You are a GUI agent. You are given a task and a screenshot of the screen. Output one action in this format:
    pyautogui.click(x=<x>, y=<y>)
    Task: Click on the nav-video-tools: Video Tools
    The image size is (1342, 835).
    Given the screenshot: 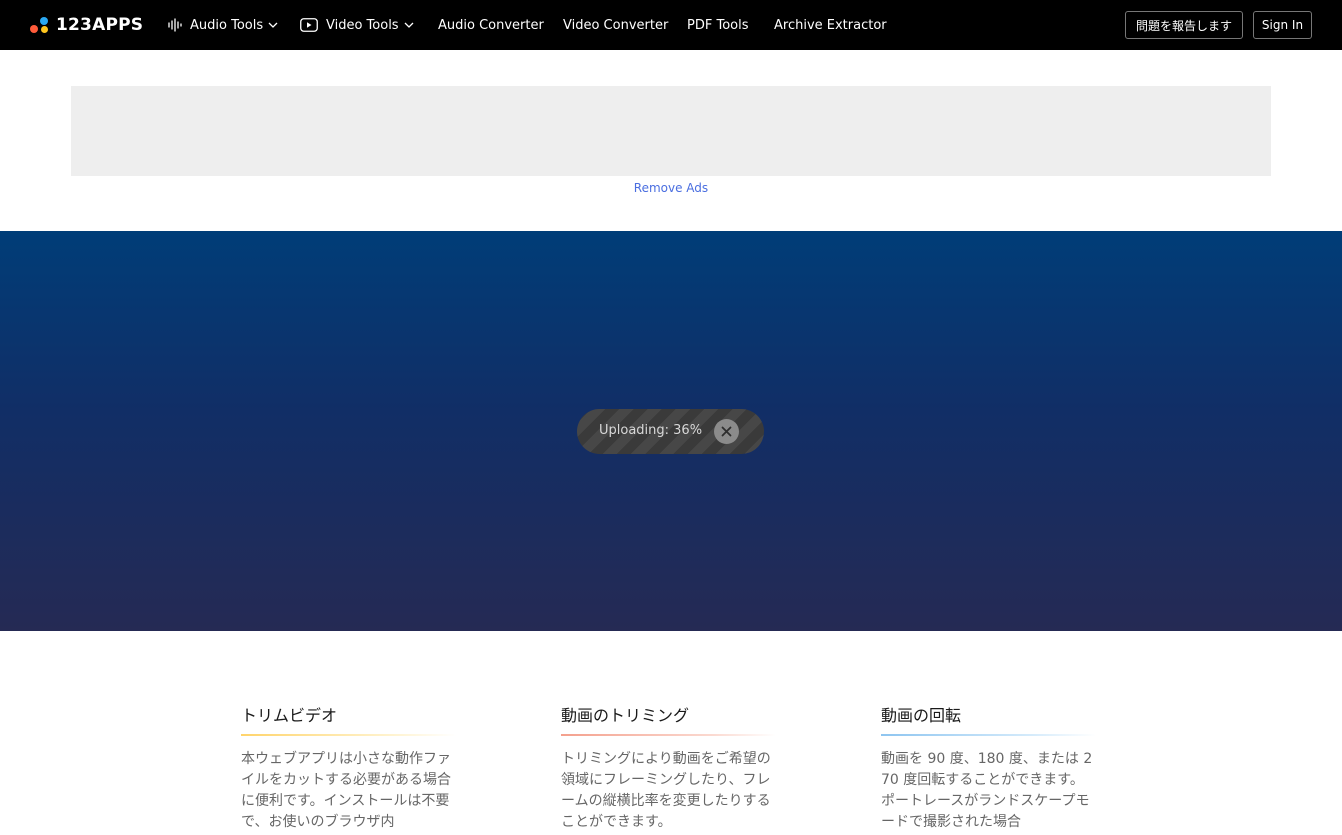 What is the action you would take?
    pyautogui.click(x=357, y=25)
    